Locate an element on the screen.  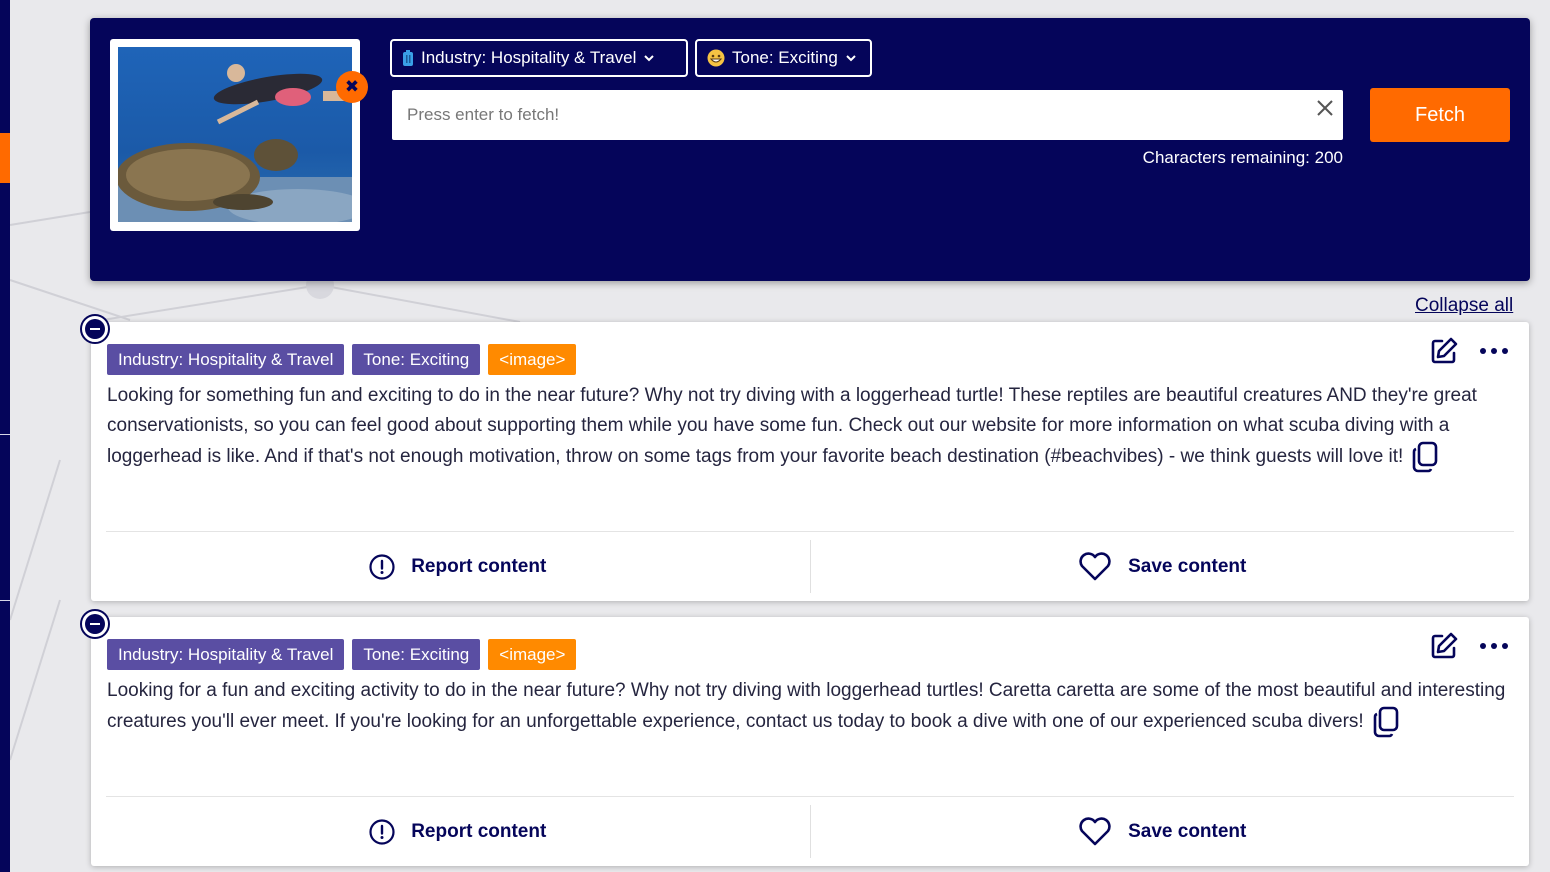
grinning-face-icon is located at coordinates (716, 58).